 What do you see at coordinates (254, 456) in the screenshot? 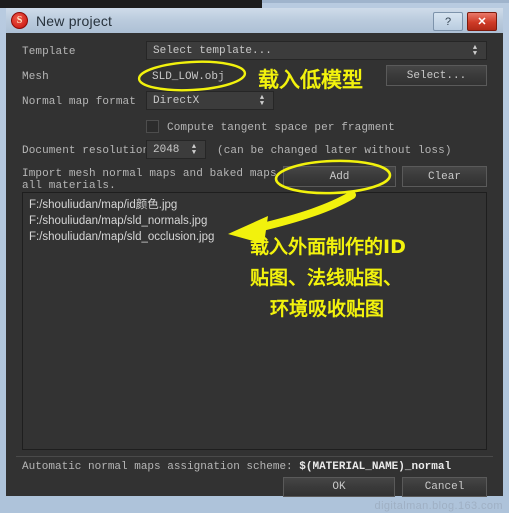
I see `divider` at bounding box center [254, 456].